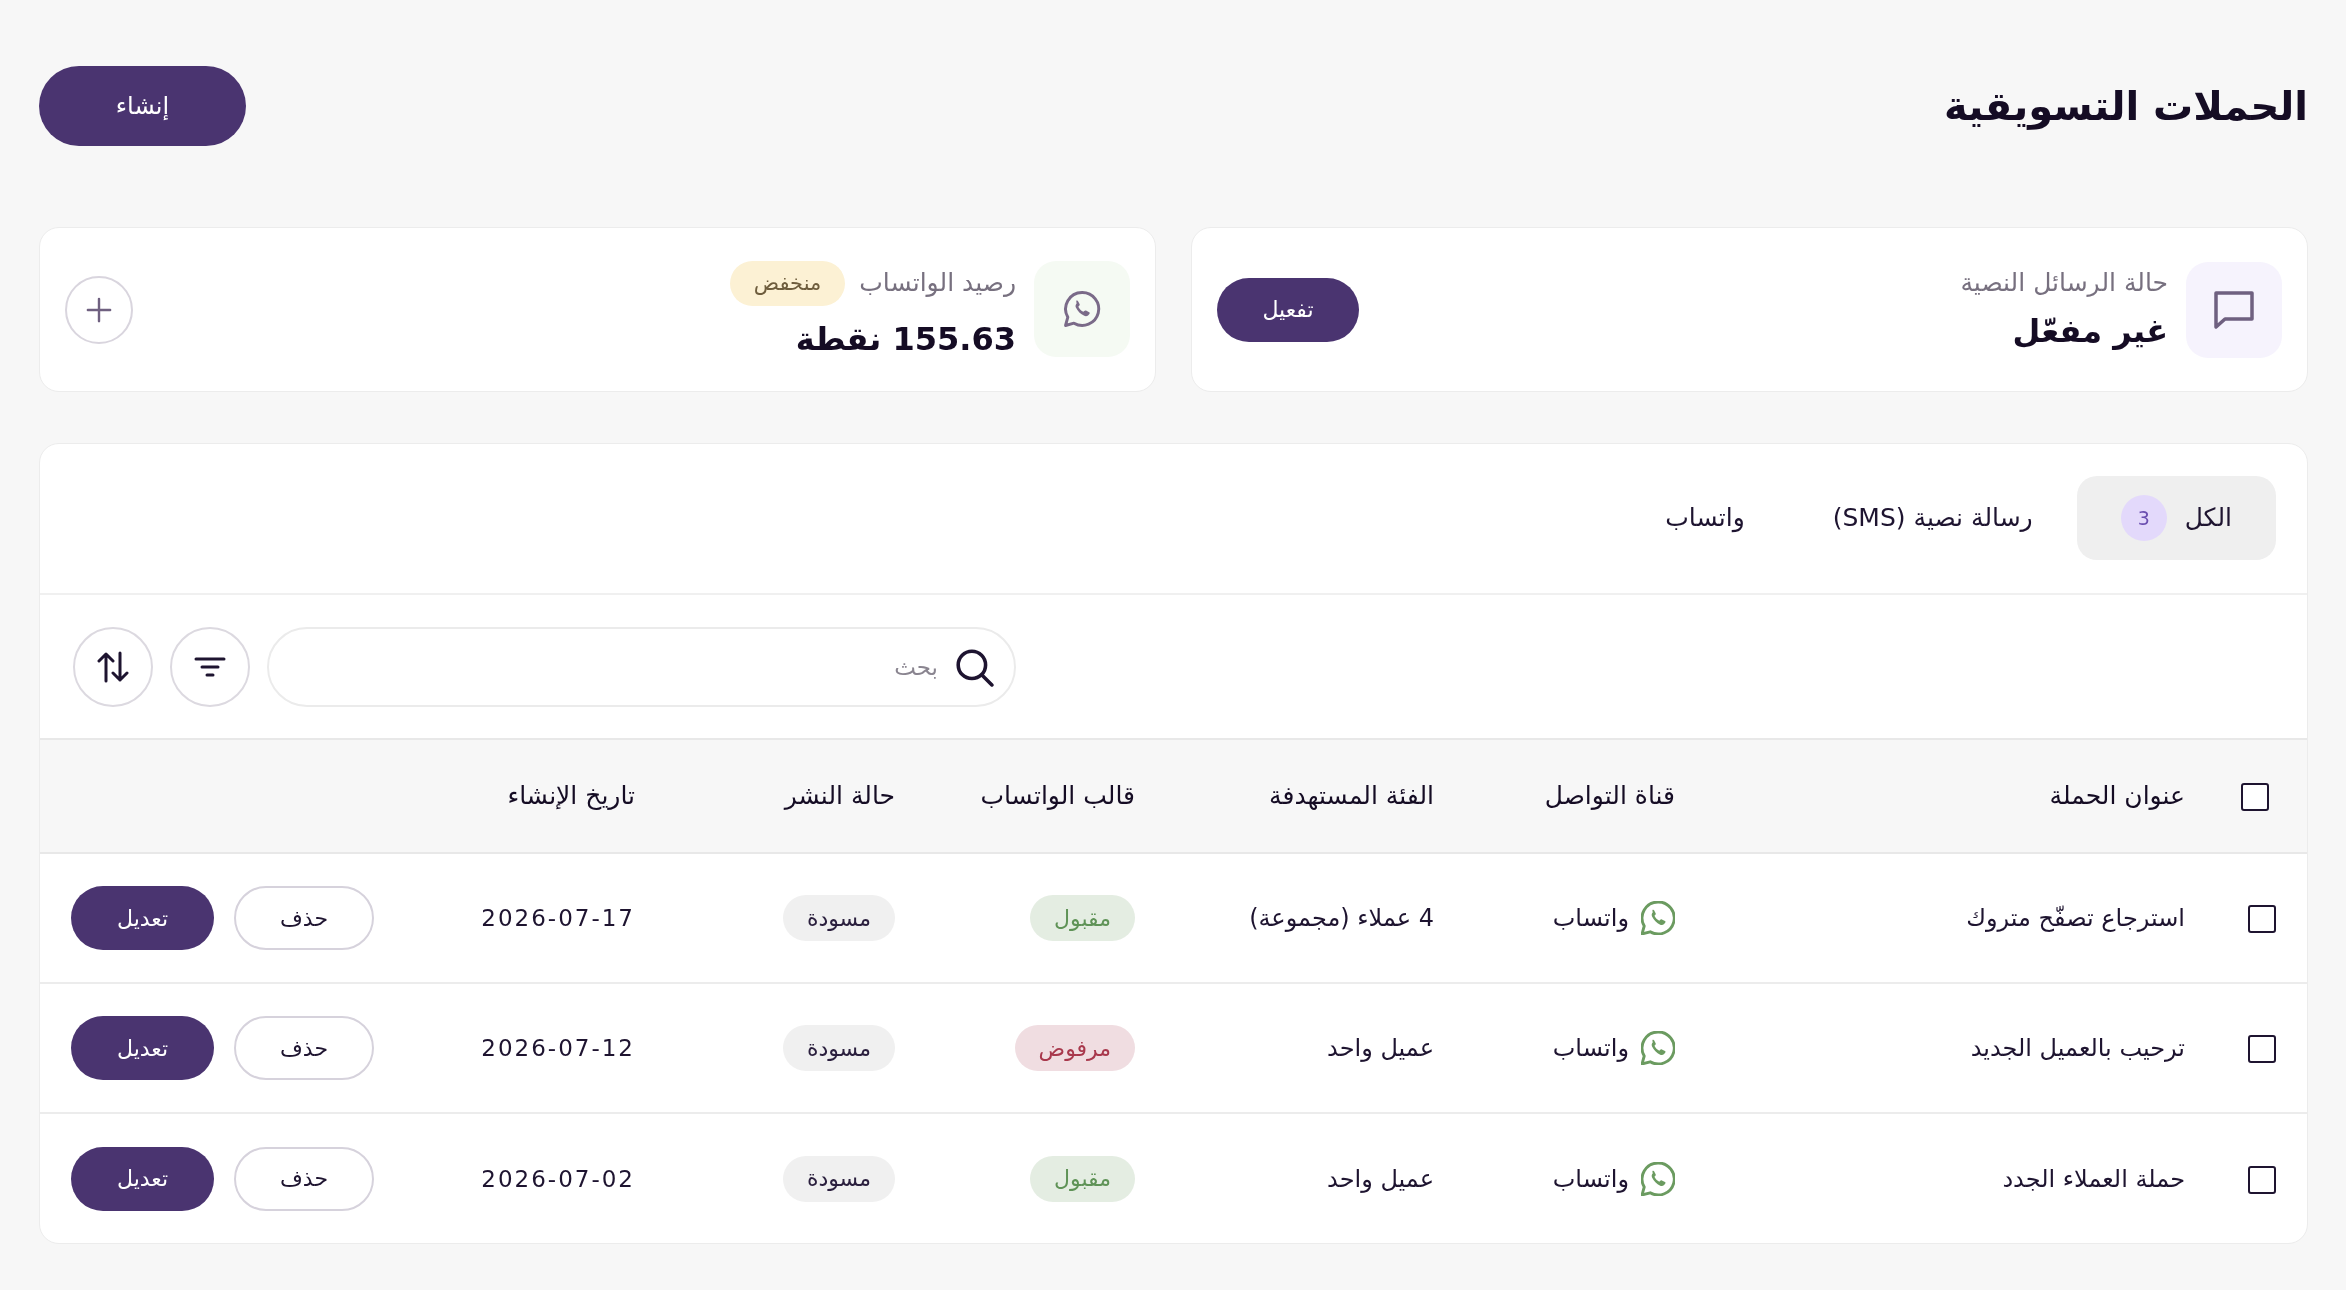 This screenshot has height=1290, width=2346. Describe the element at coordinates (558, 918) in the screenshot. I see `created-date: 2026-07-17` at that location.